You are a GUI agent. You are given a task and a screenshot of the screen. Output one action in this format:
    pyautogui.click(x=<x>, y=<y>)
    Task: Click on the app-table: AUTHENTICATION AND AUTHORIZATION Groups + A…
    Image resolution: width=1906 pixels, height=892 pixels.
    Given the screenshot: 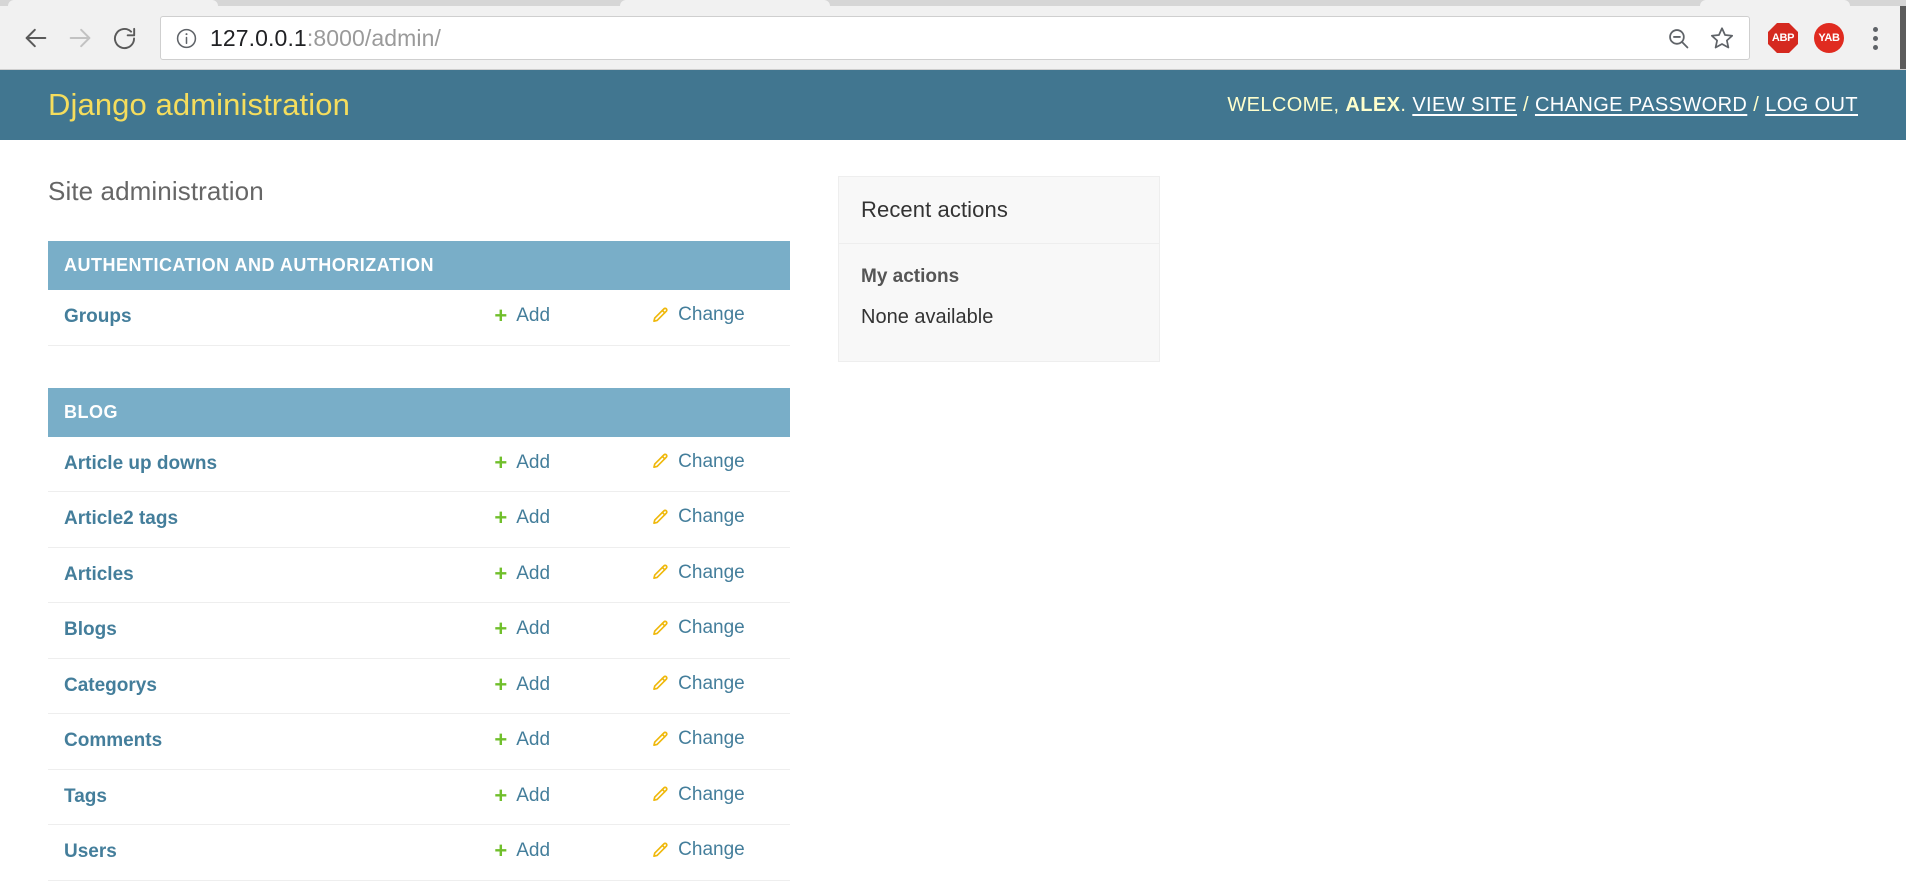 What is the action you would take?
    pyautogui.click(x=419, y=293)
    